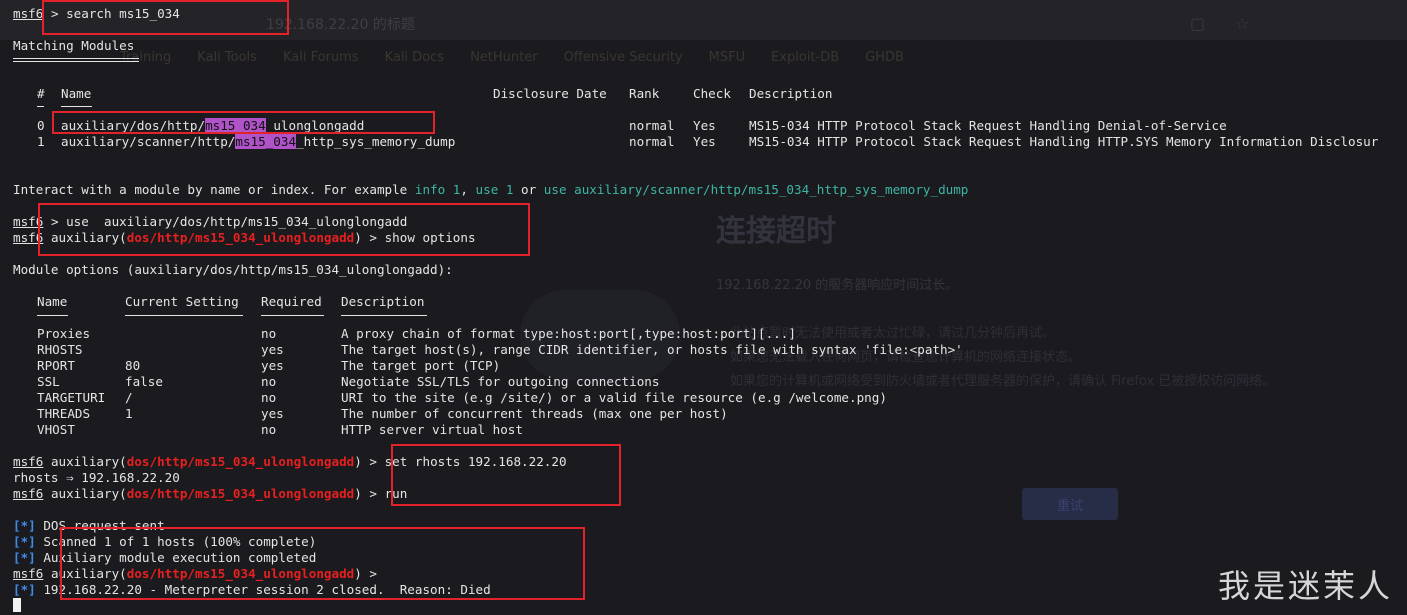 This screenshot has height=615, width=1407. Describe the element at coordinates (320, 57) in the screenshot. I see `ghost-bookmark: Kali Forums` at that location.